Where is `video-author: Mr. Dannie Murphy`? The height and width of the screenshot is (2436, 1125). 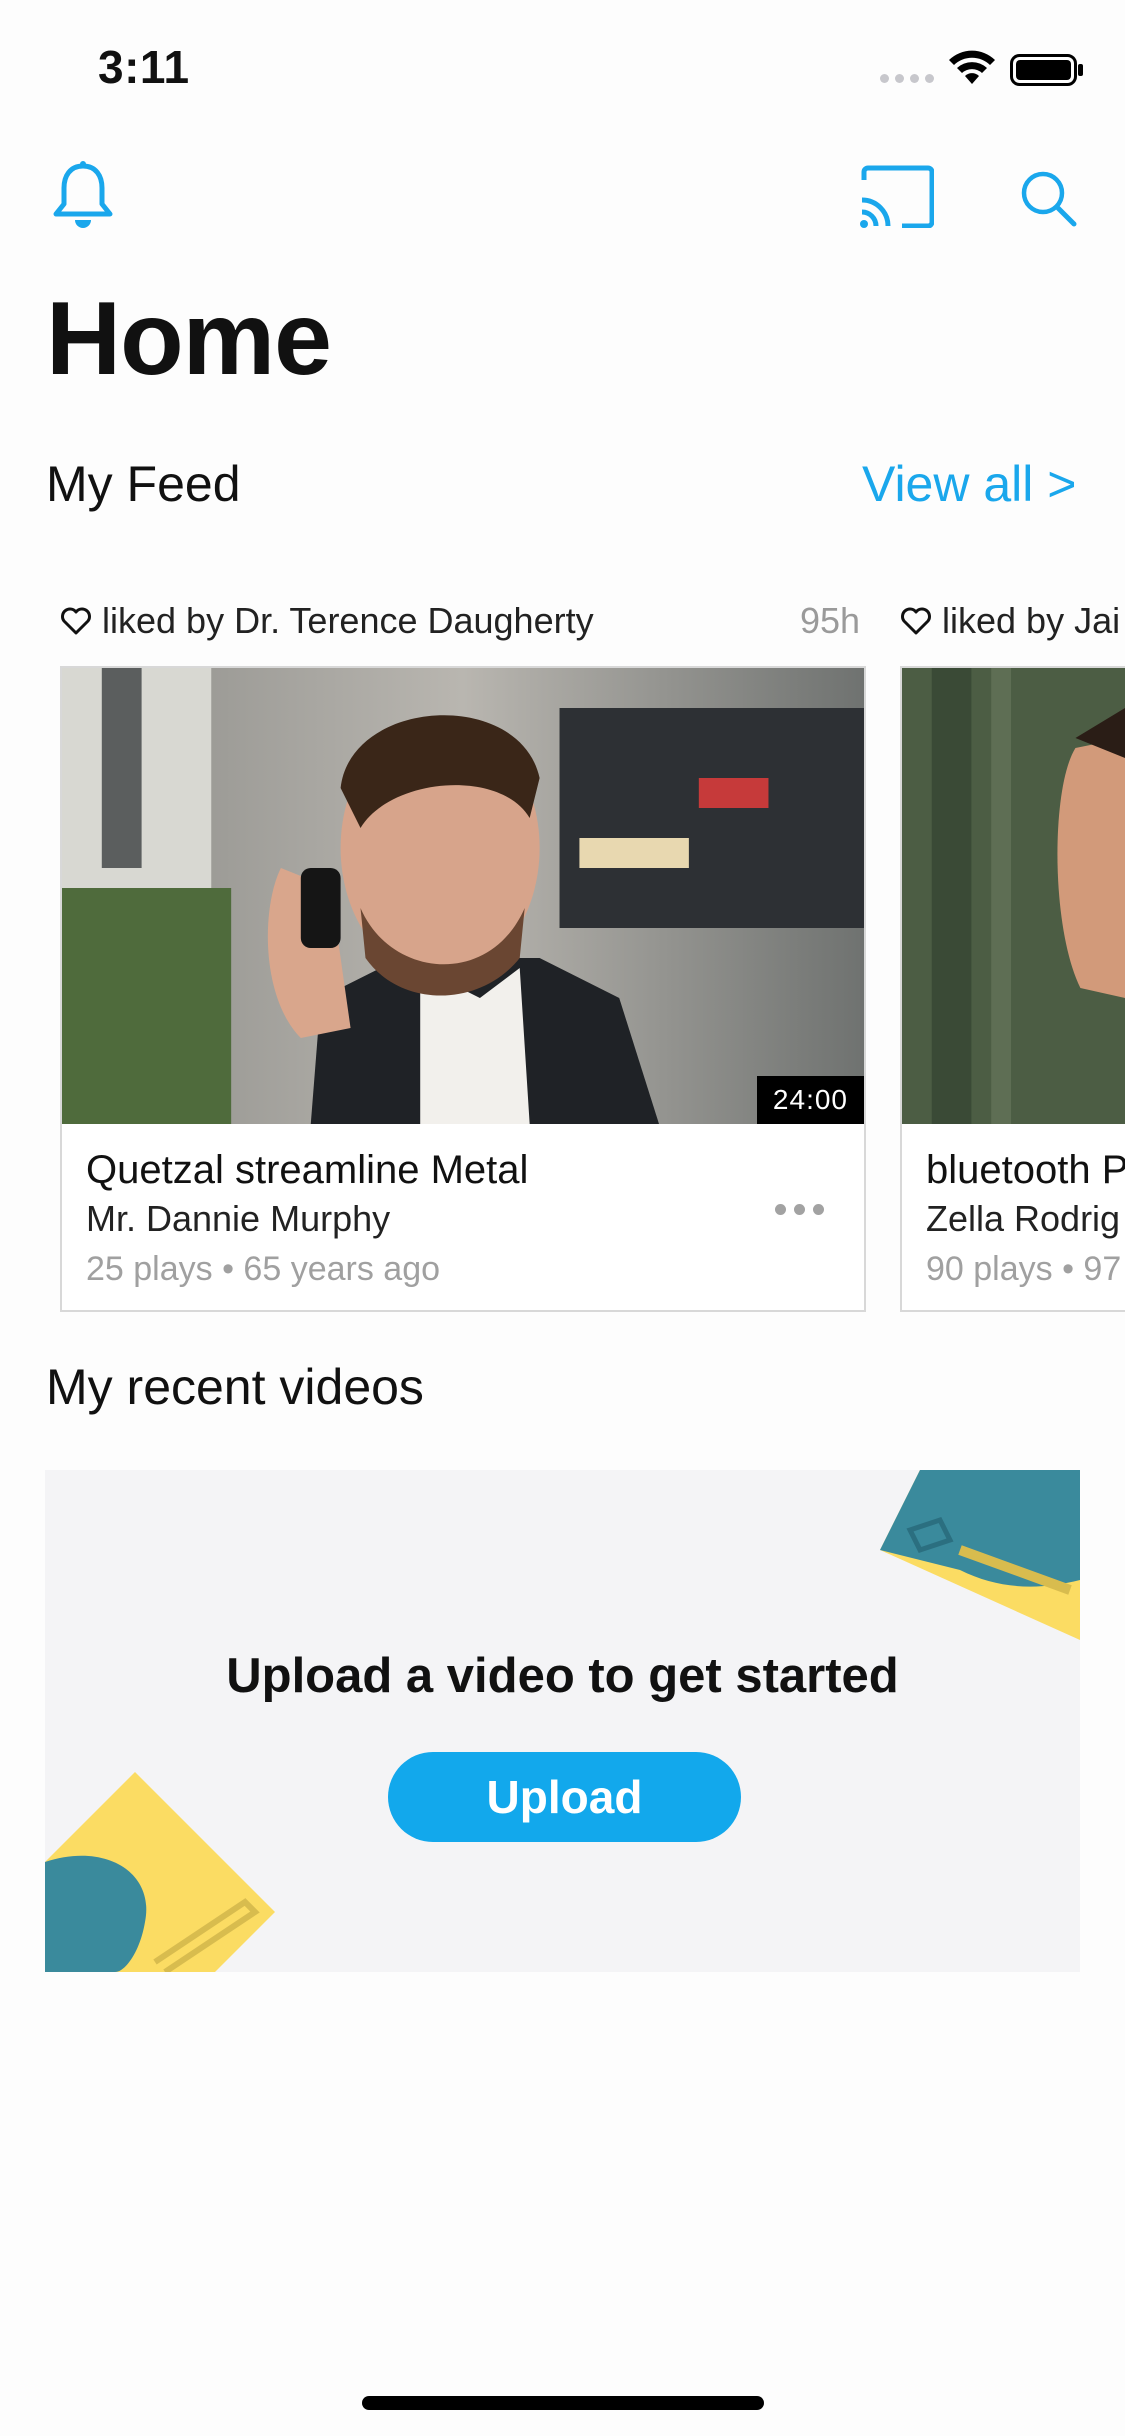
video-author: Mr. Dannie Murphy is located at coordinates (238, 1219).